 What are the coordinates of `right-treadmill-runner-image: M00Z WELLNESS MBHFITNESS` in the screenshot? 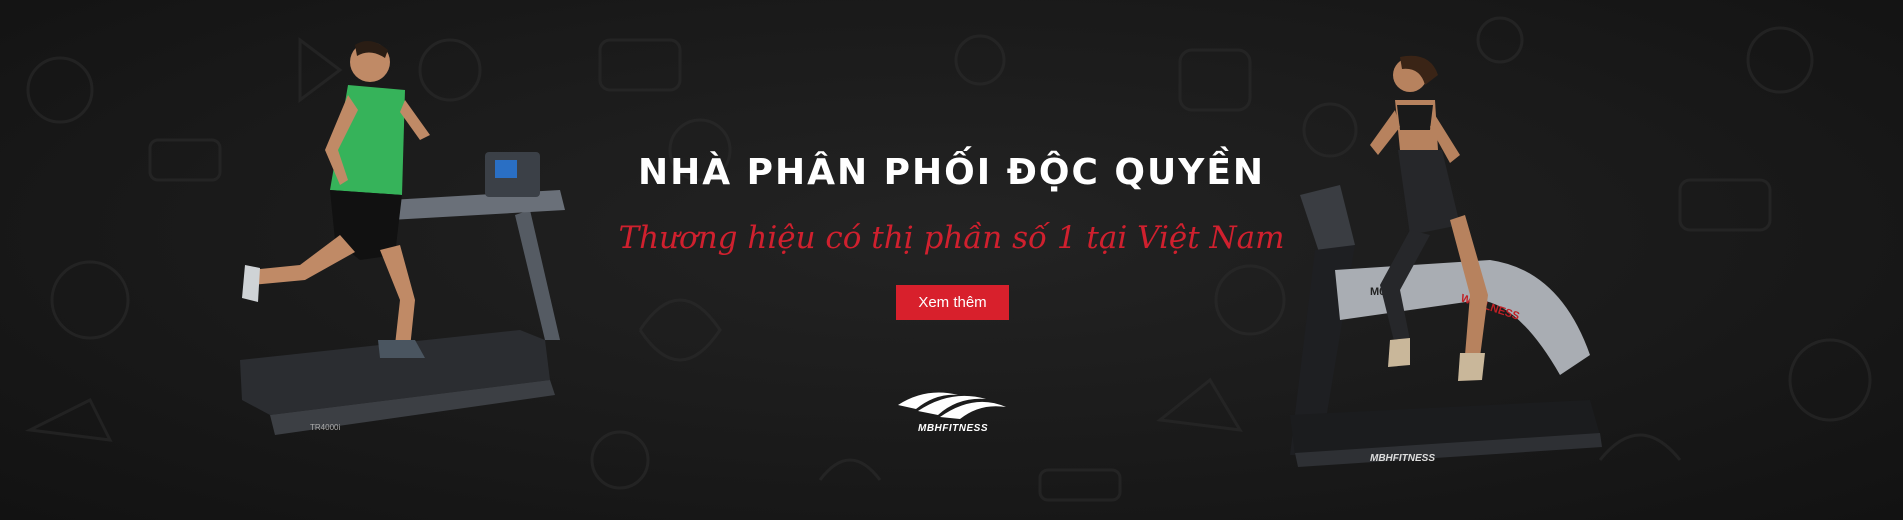 It's located at (1446, 261).